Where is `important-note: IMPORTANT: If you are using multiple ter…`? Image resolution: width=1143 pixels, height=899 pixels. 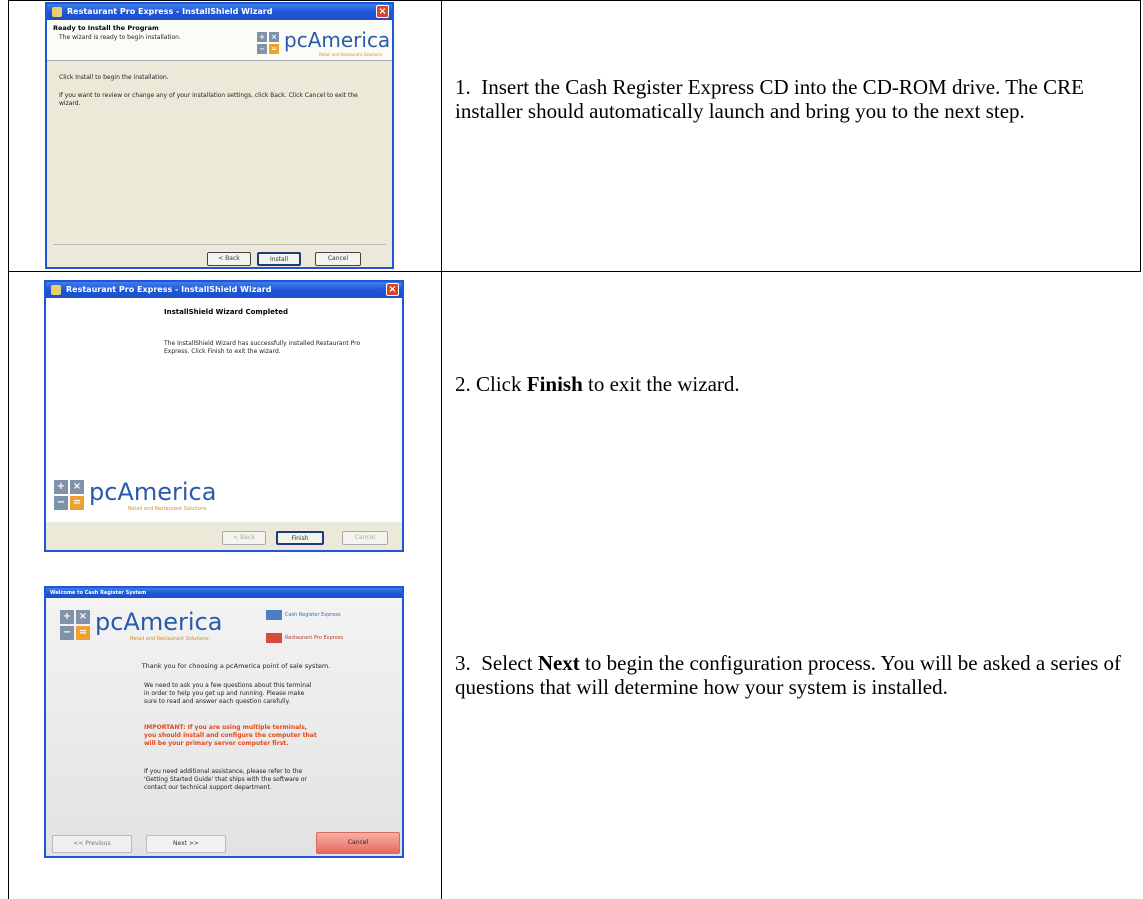
important-note: IMPORTANT: If you are using multiple ter… is located at coordinates (230, 735).